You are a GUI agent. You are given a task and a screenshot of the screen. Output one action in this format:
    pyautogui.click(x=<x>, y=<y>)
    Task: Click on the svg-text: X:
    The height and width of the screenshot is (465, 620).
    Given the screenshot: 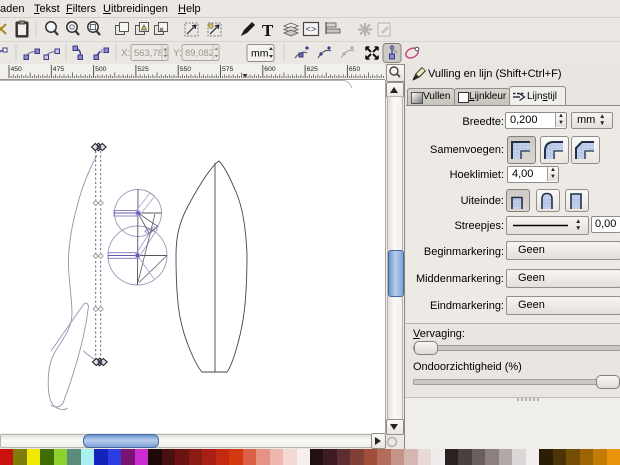 What is the action you would take?
    pyautogui.click(x=125, y=53)
    